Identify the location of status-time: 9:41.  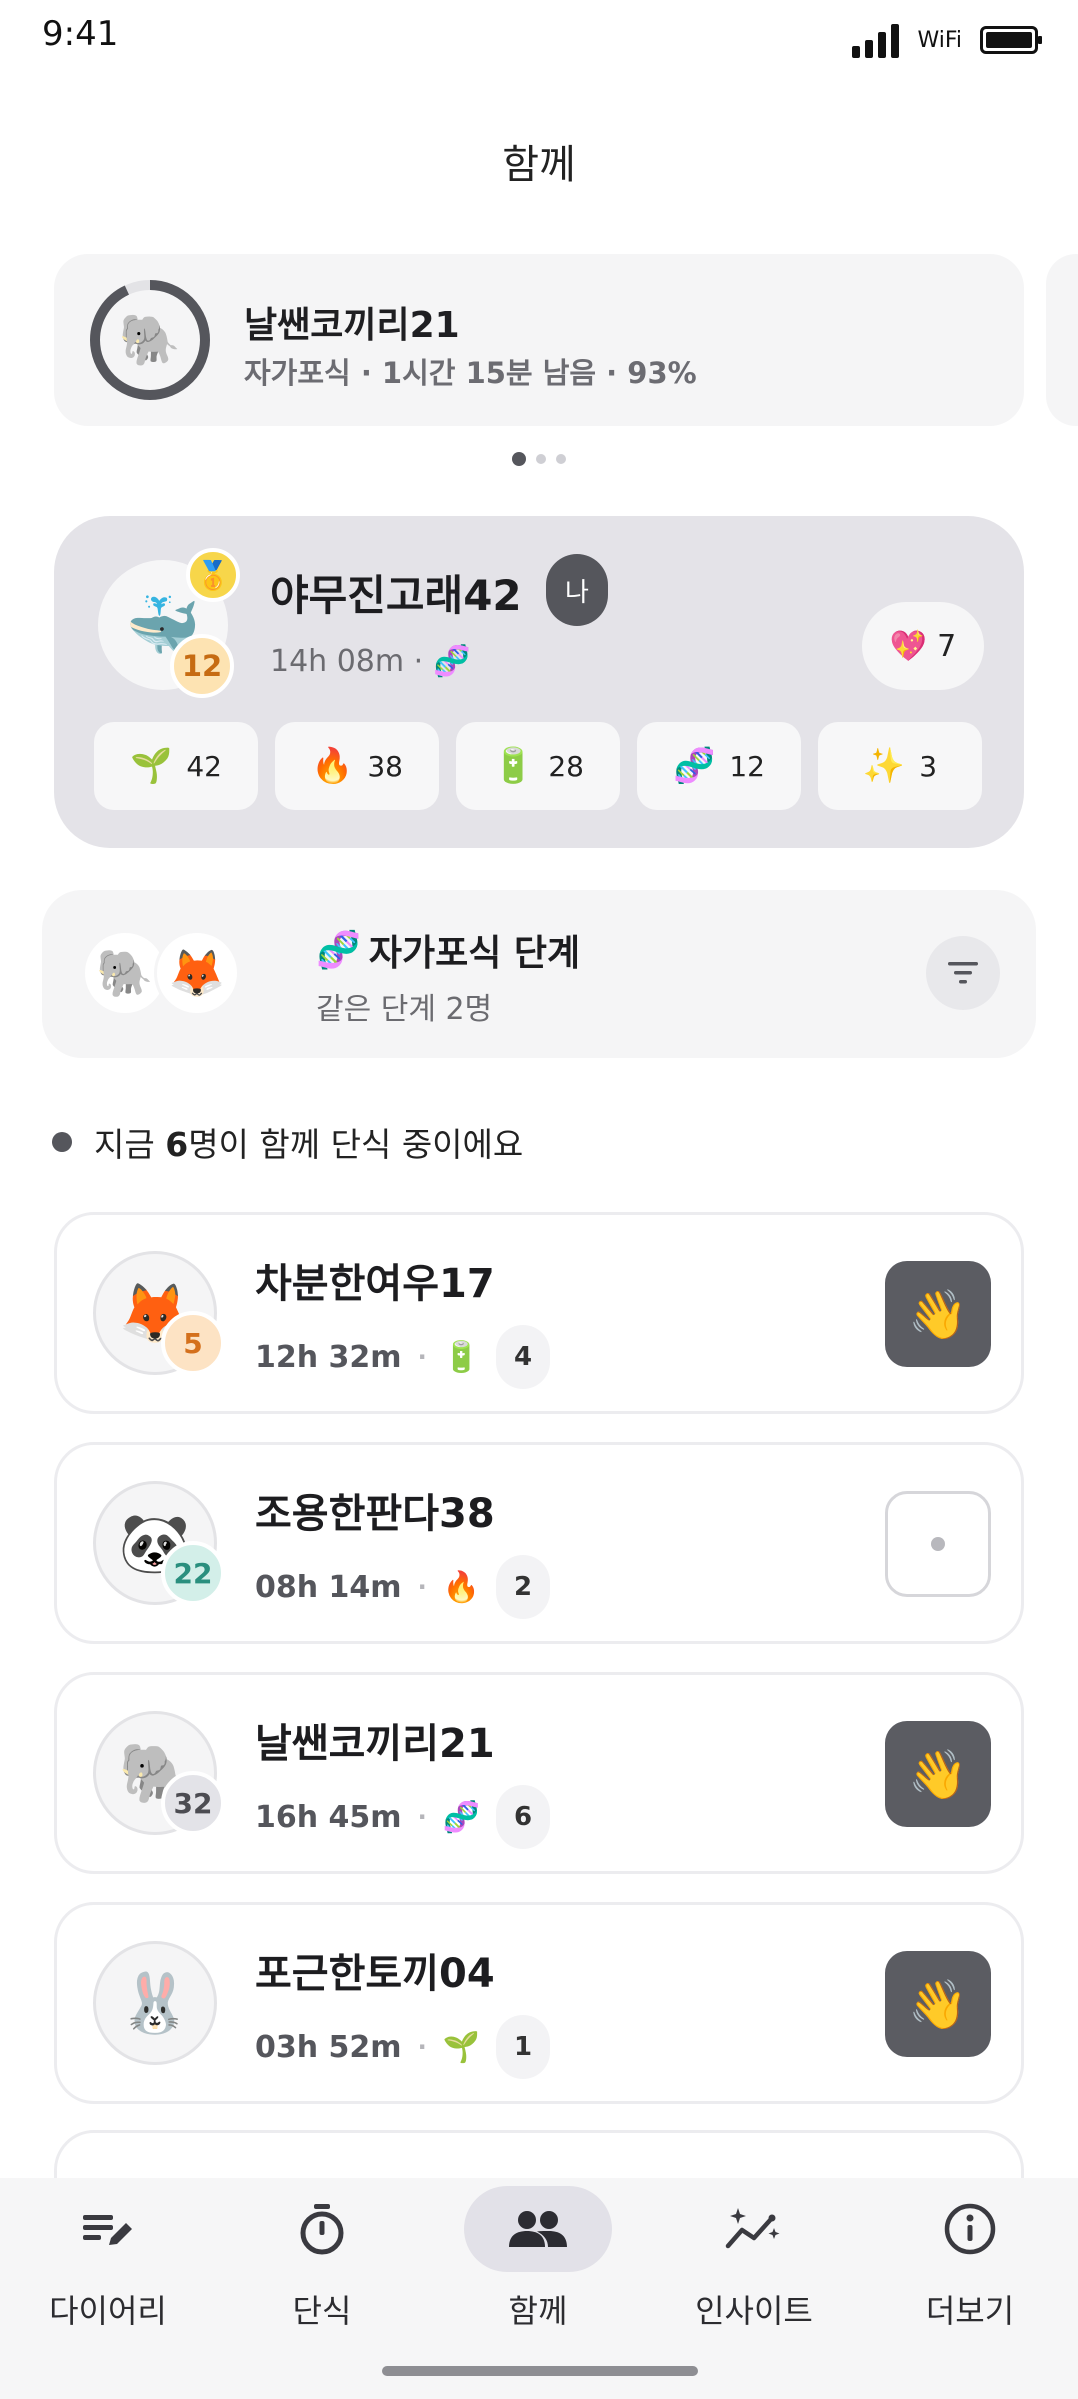
(80, 34).